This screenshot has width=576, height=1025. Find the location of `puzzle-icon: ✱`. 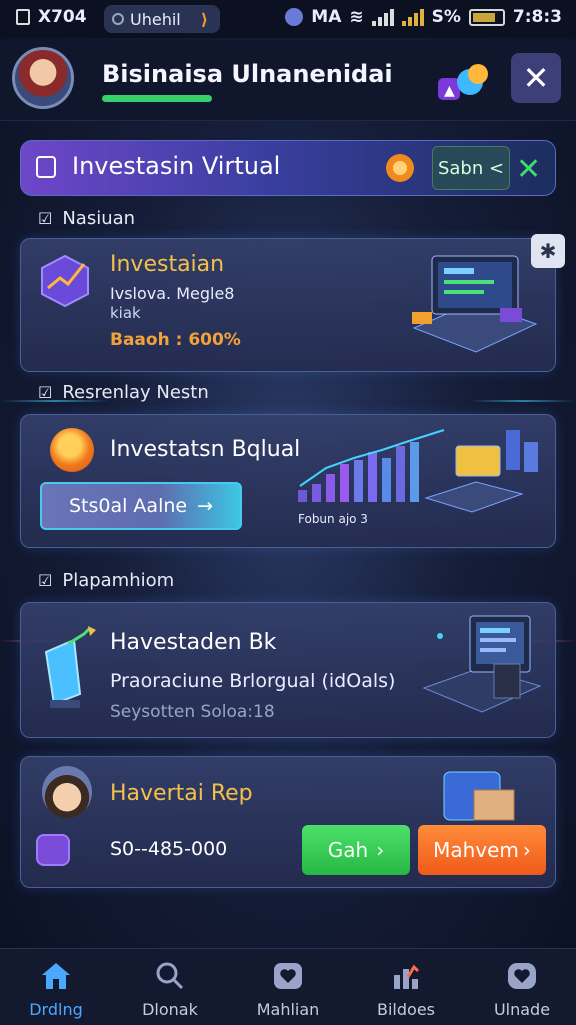

puzzle-icon: ✱ is located at coordinates (548, 251).